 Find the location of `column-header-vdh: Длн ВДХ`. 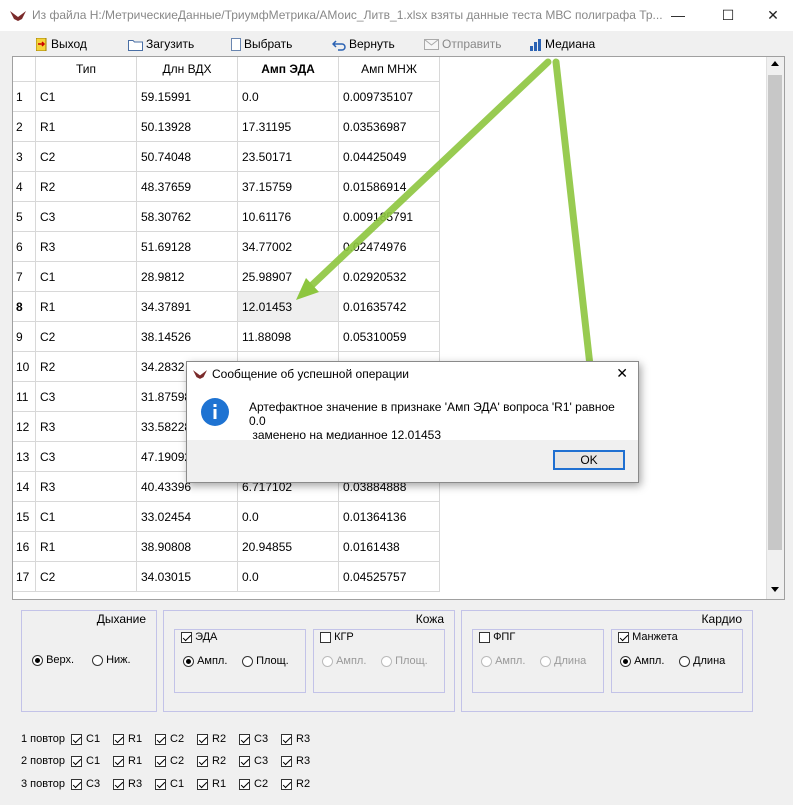

column-header-vdh: Длн ВДХ is located at coordinates (187, 69).